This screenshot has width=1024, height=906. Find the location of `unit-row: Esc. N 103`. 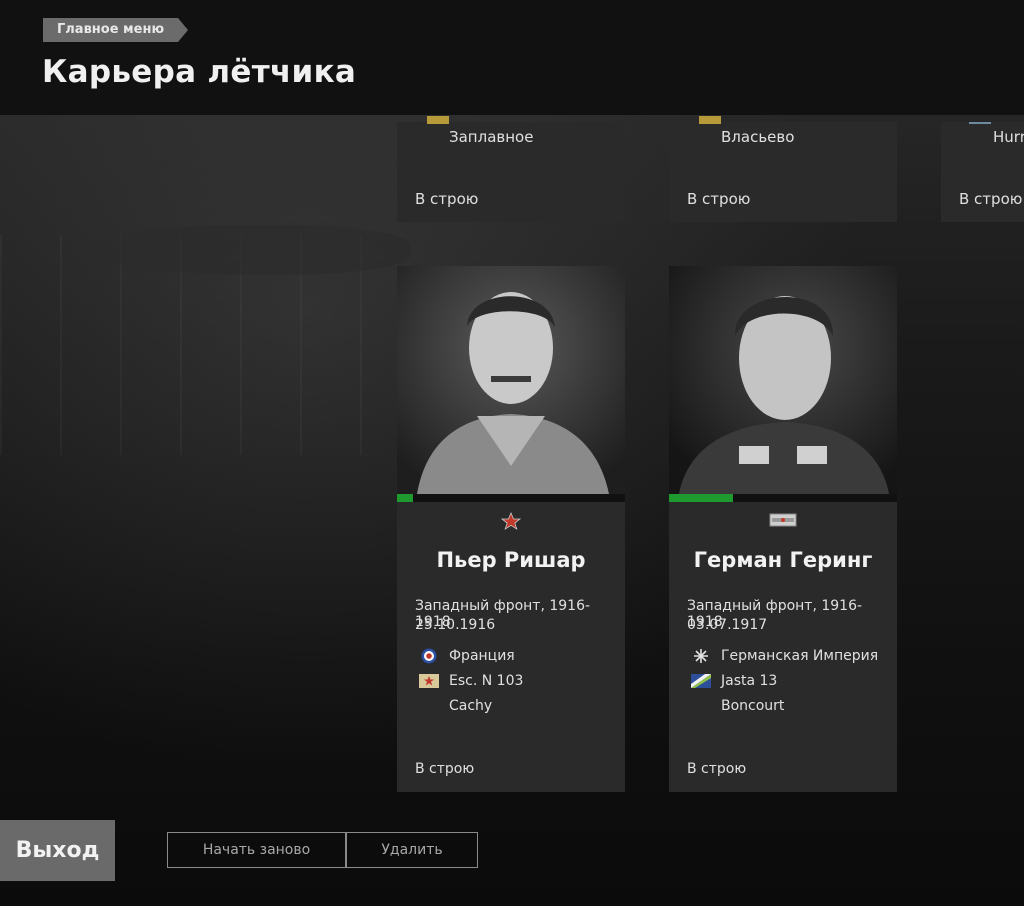

unit-row: Esc. N 103 is located at coordinates (471, 681).